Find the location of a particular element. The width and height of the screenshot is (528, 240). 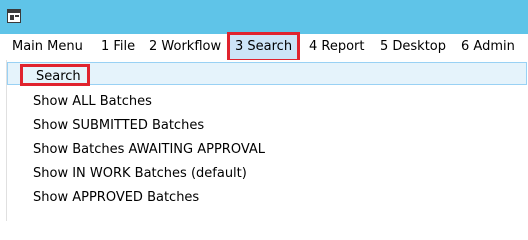

menu-desktop: 5 Desktop is located at coordinates (413, 47).